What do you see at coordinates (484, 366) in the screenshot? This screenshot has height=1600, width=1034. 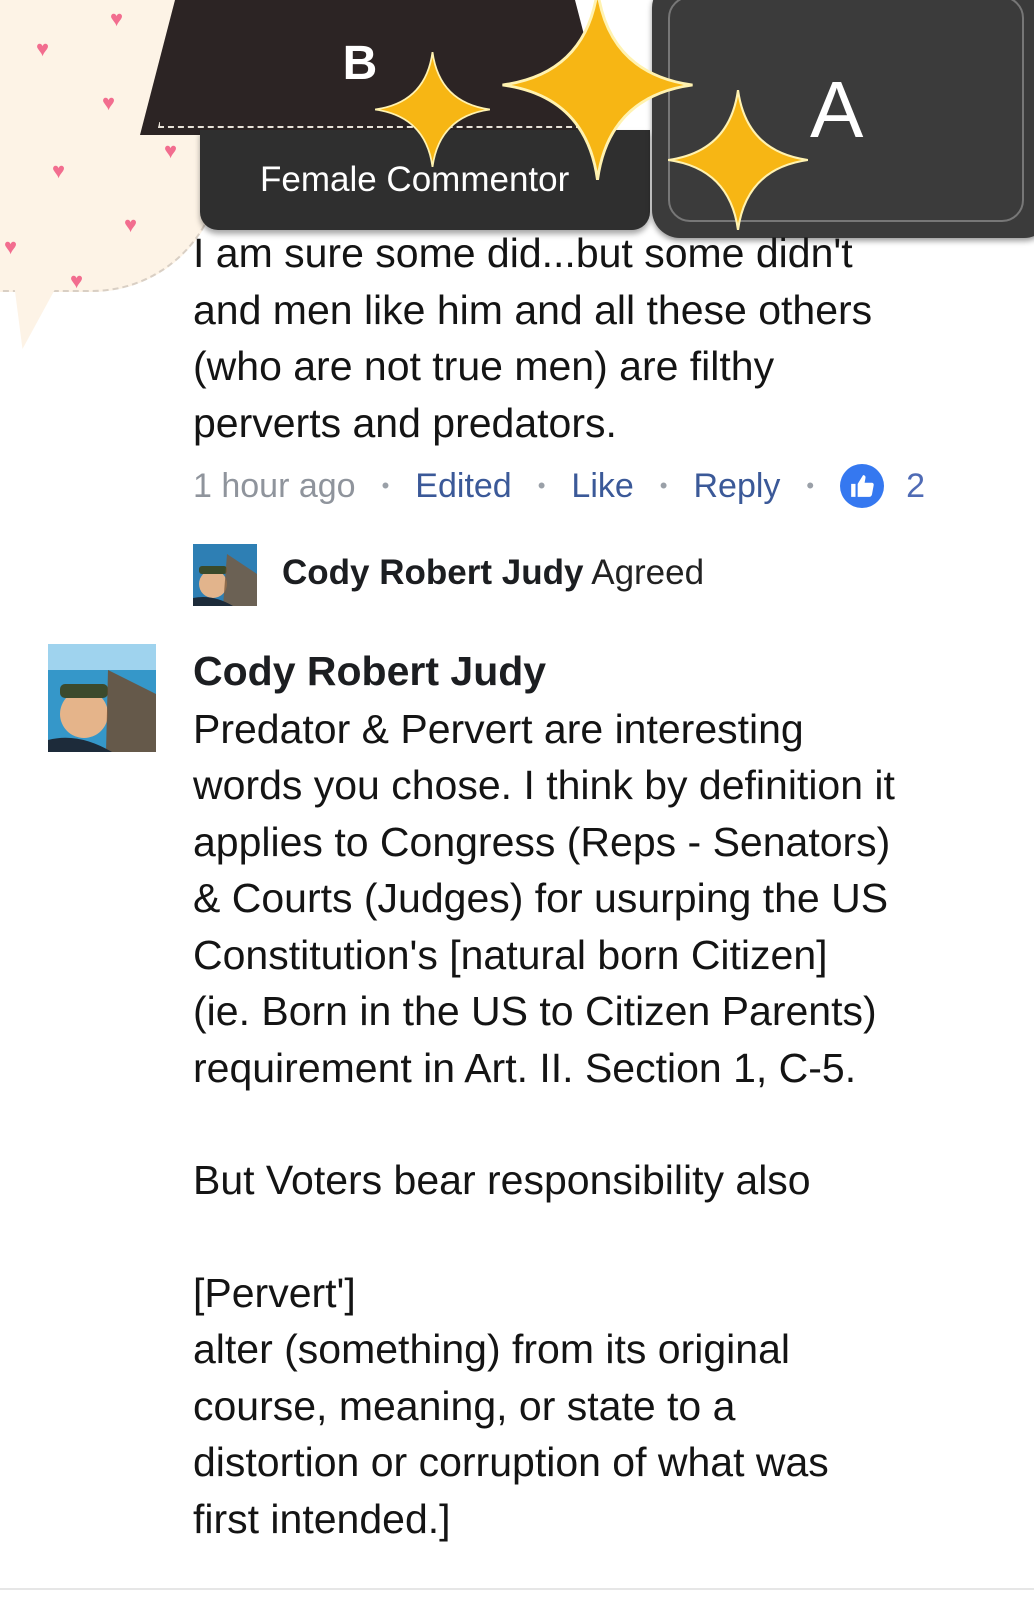 I see `comment-line: (who are not true men) are filthy` at bounding box center [484, 366].